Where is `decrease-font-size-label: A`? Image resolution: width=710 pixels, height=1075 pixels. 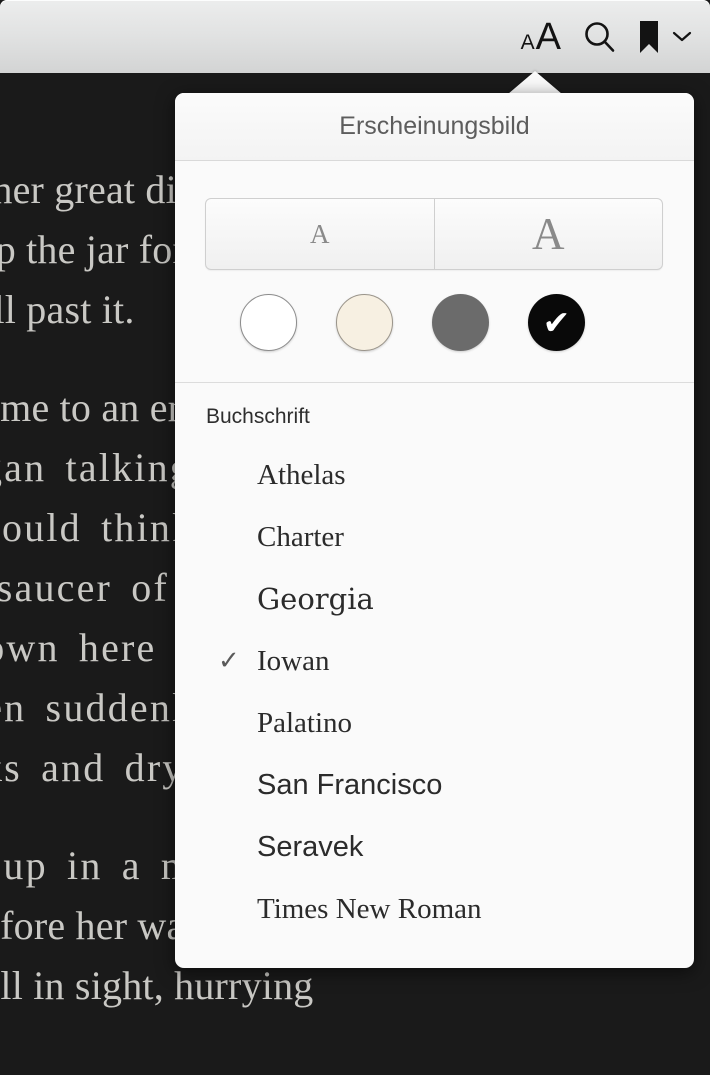 decrease-font-size-label: A is located at coordinates (320, 233).